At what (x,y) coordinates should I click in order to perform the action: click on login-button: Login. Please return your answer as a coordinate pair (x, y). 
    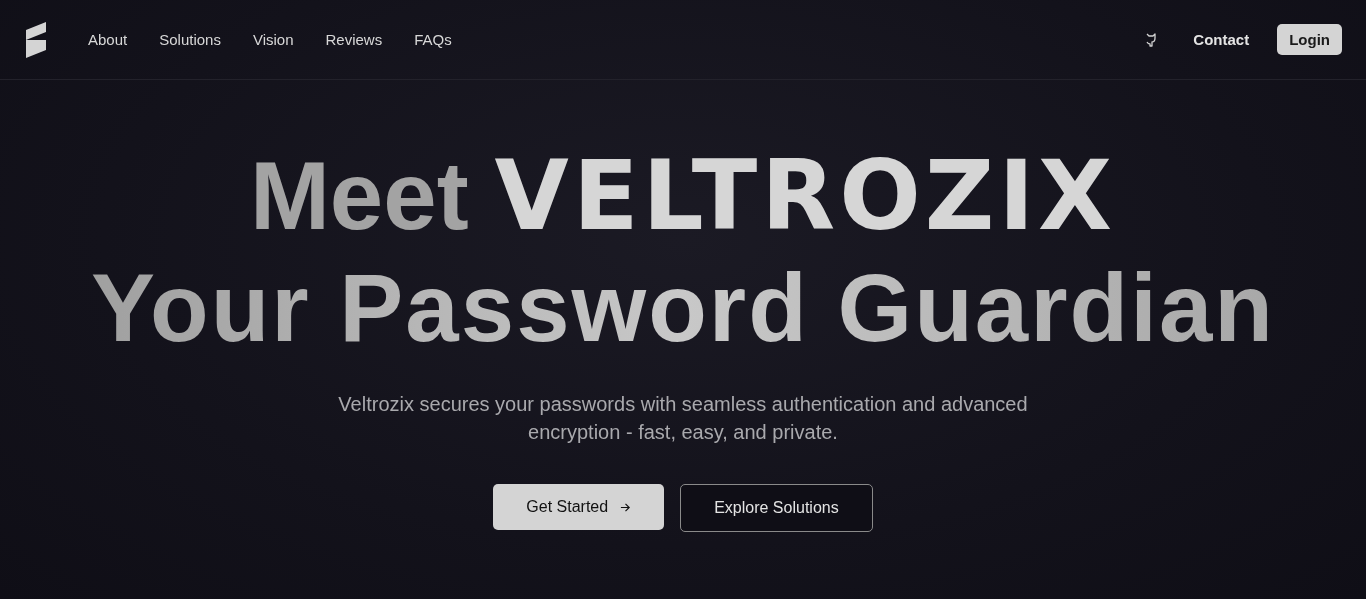
    Looking at the image, I should click on (1309, 39).